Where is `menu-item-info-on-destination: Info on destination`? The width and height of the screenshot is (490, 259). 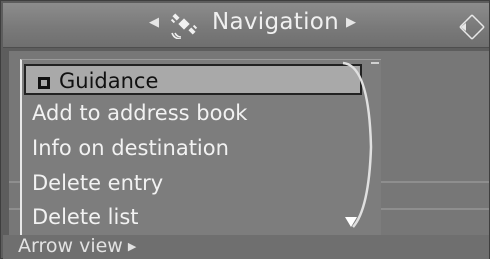 menu-item-info-on-destination: Info on destination is located at coordinates (192, 148).